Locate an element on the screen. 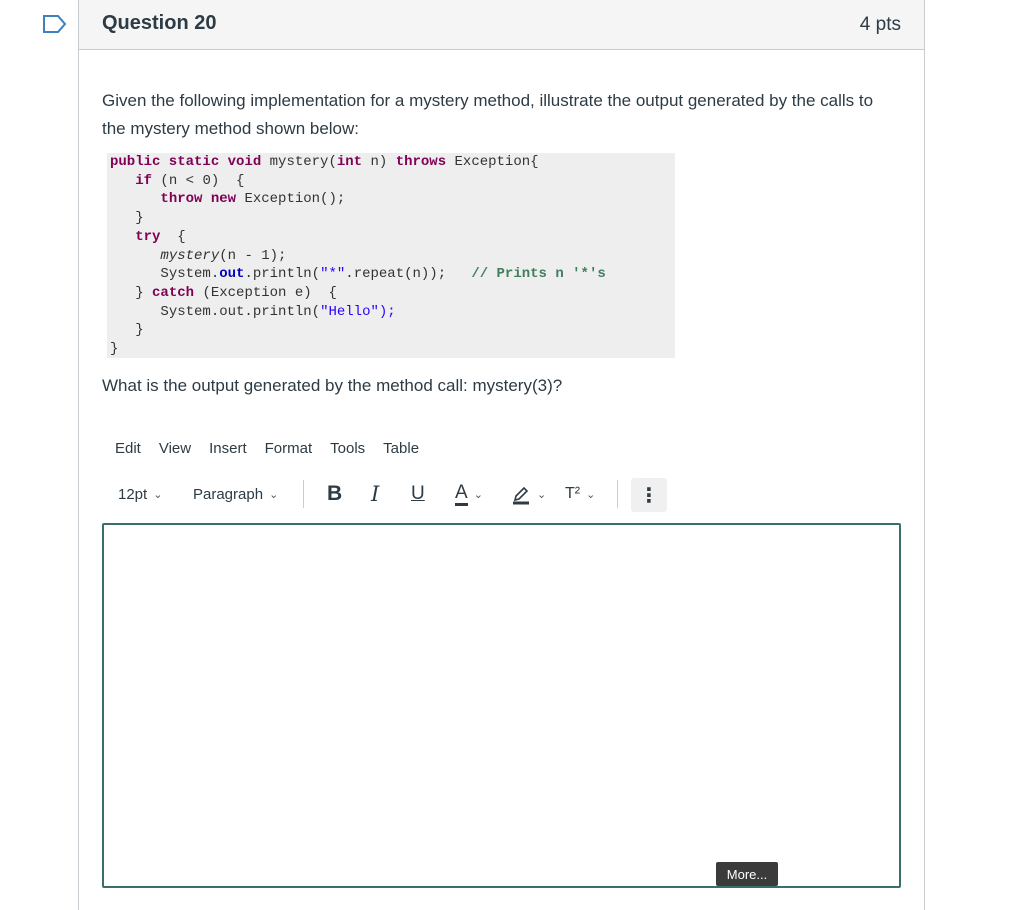 The image size is (1024, 910). underline-button: U is located at coordinates (418, 494).